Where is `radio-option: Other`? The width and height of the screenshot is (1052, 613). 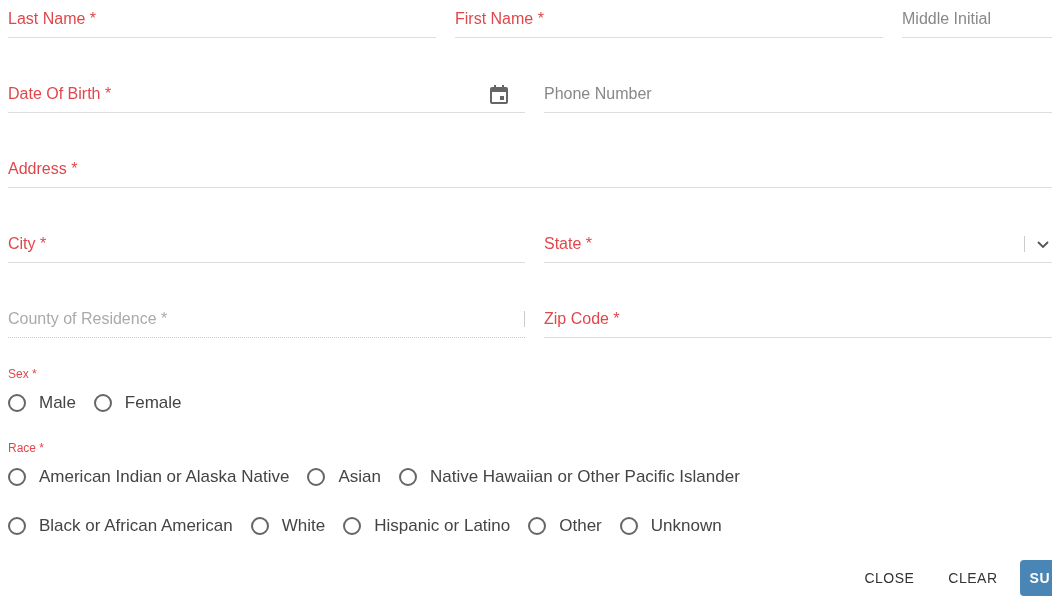 radio-option: Other is located at coordinates (565, 526).